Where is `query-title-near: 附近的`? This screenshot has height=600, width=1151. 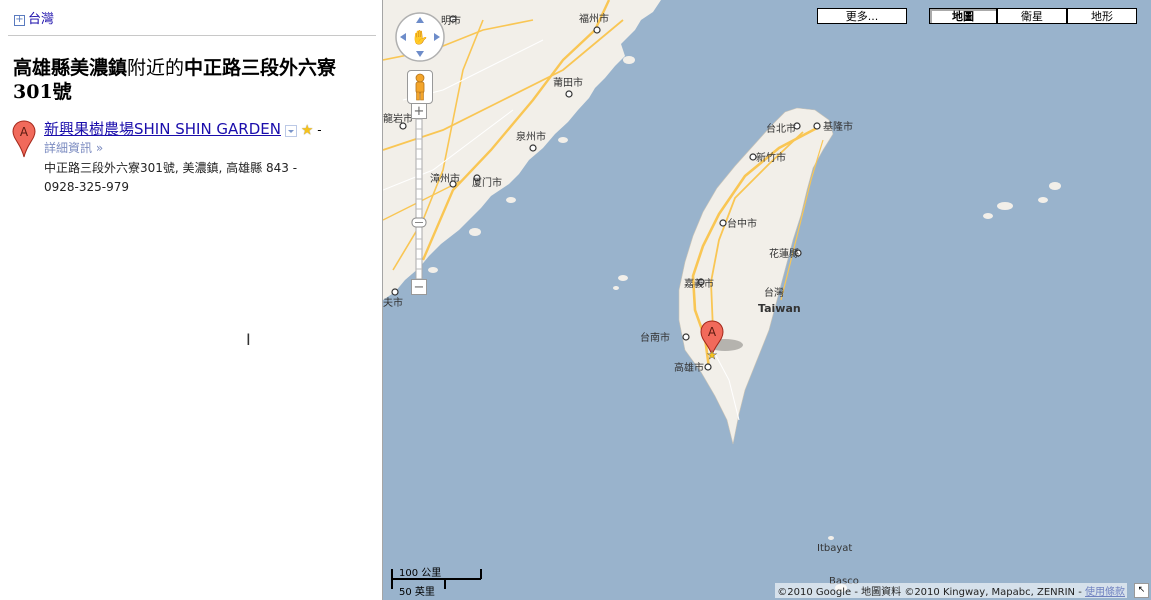 query-title-near: 附近的 is located at coordinates (156, 68).